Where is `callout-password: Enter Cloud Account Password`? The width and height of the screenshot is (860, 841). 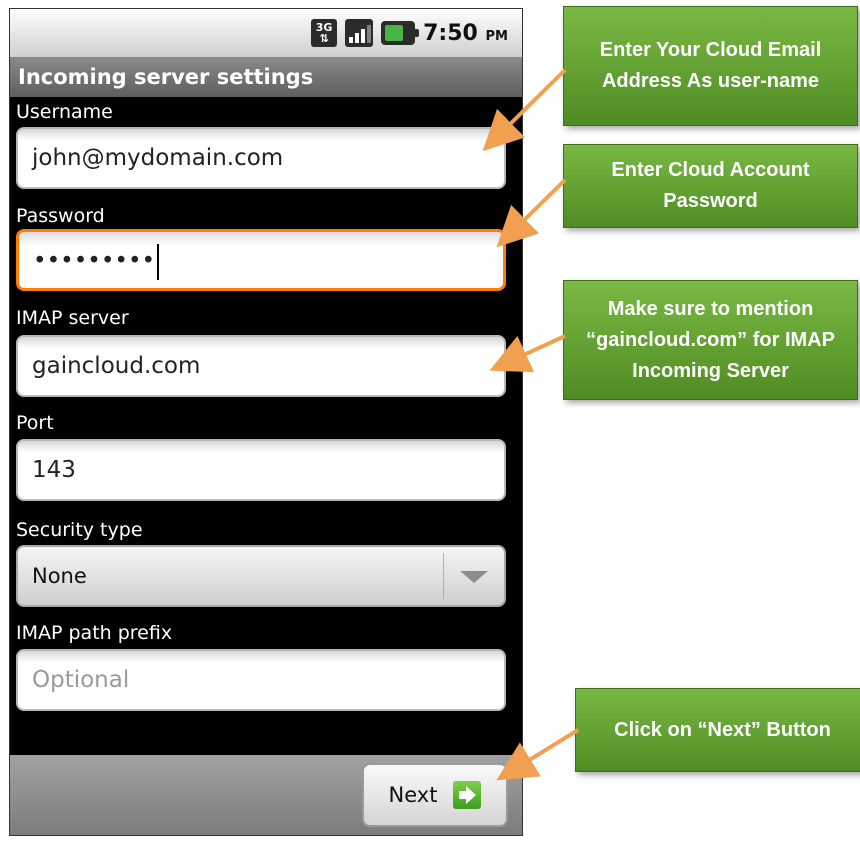 callout-password: Enter Cloud Account Password is located at coordinates (710, 186).